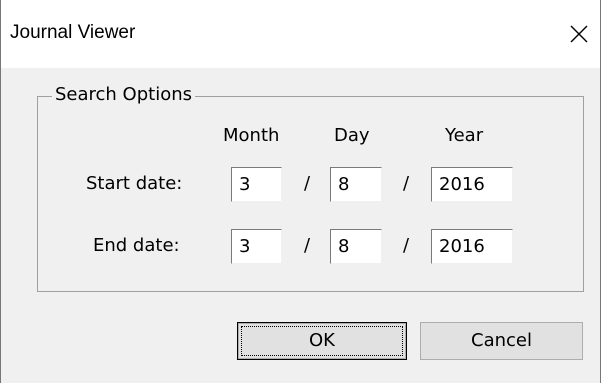 This screenshot has height=383, width=601. What do you see at coordinates (251, 135) in the screenshot?
I see `month-header: Month` at bounding box center [251, 135].